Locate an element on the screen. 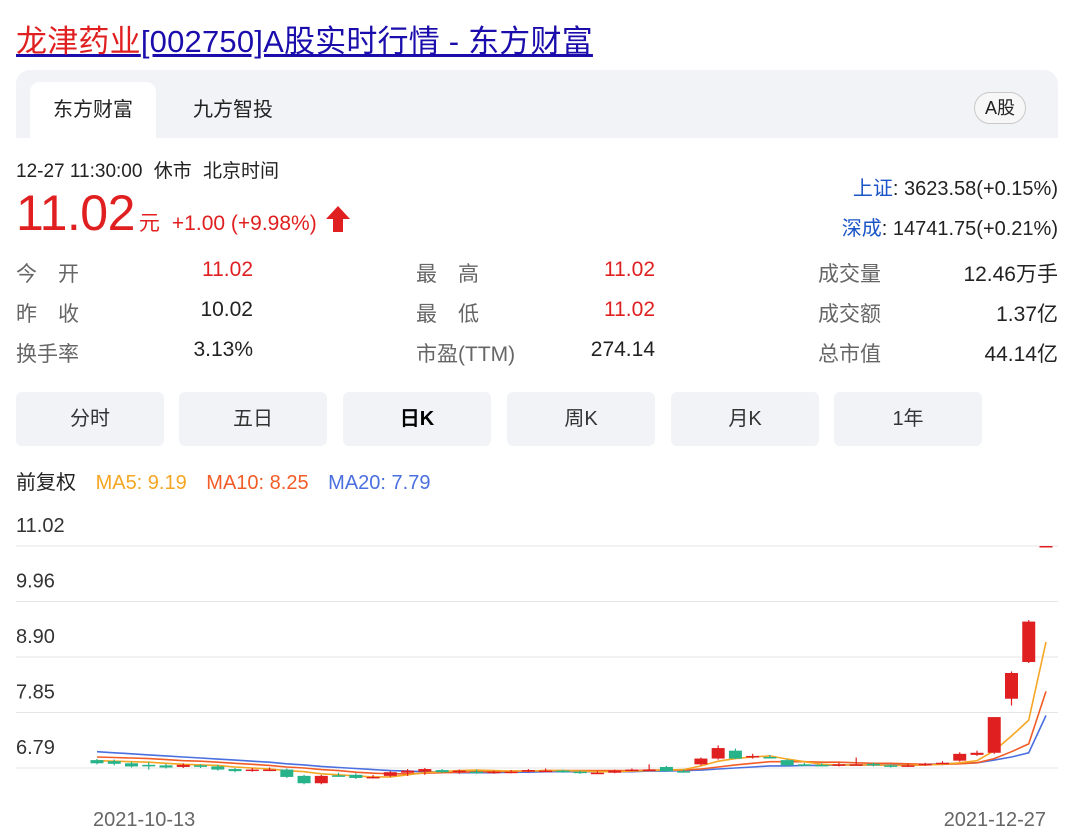  stat-label-amount: 成交额 is located at coordinates (849, 314).